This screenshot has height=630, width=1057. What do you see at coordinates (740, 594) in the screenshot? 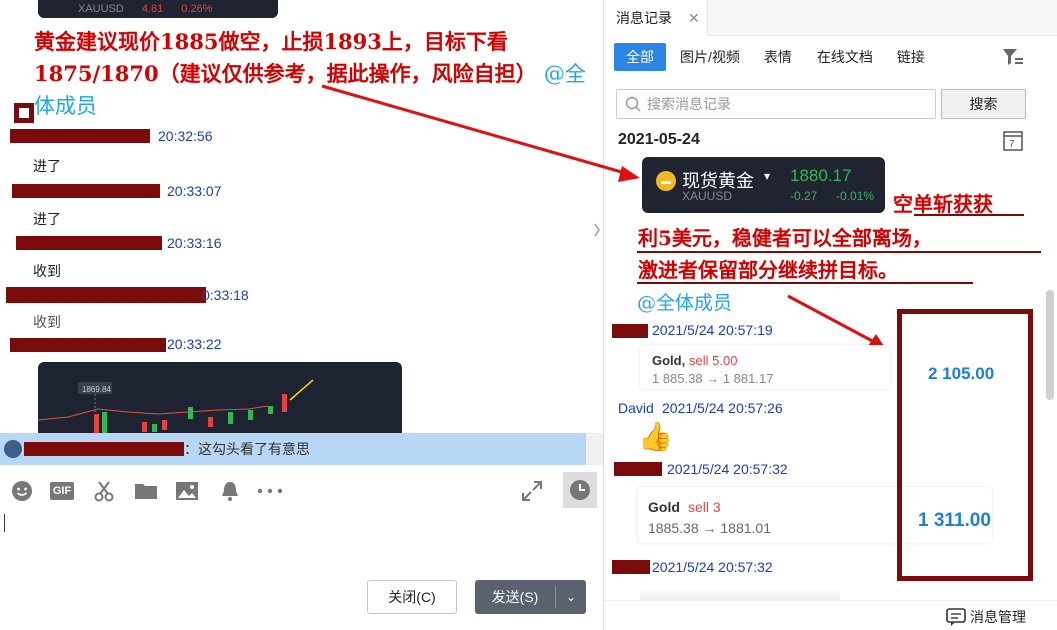
I see `partial-card` at bounding box center [740, 594].